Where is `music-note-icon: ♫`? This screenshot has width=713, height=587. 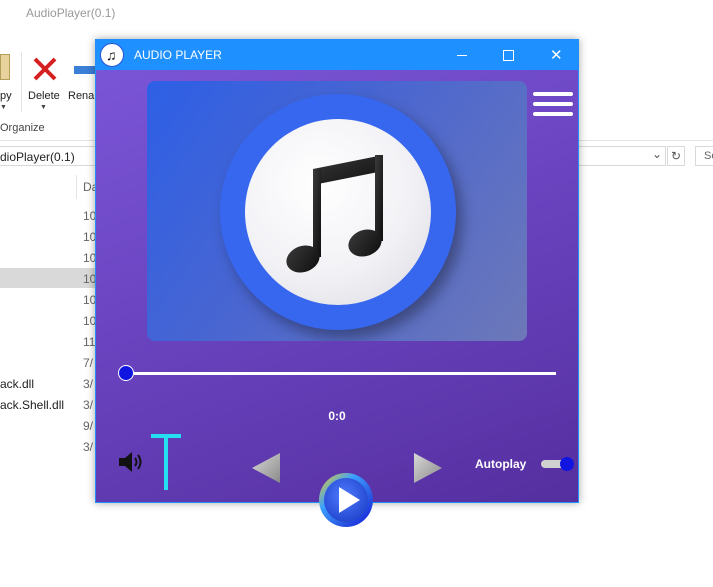 music-note-icon: ♫ is located at coordinates (112, 55).